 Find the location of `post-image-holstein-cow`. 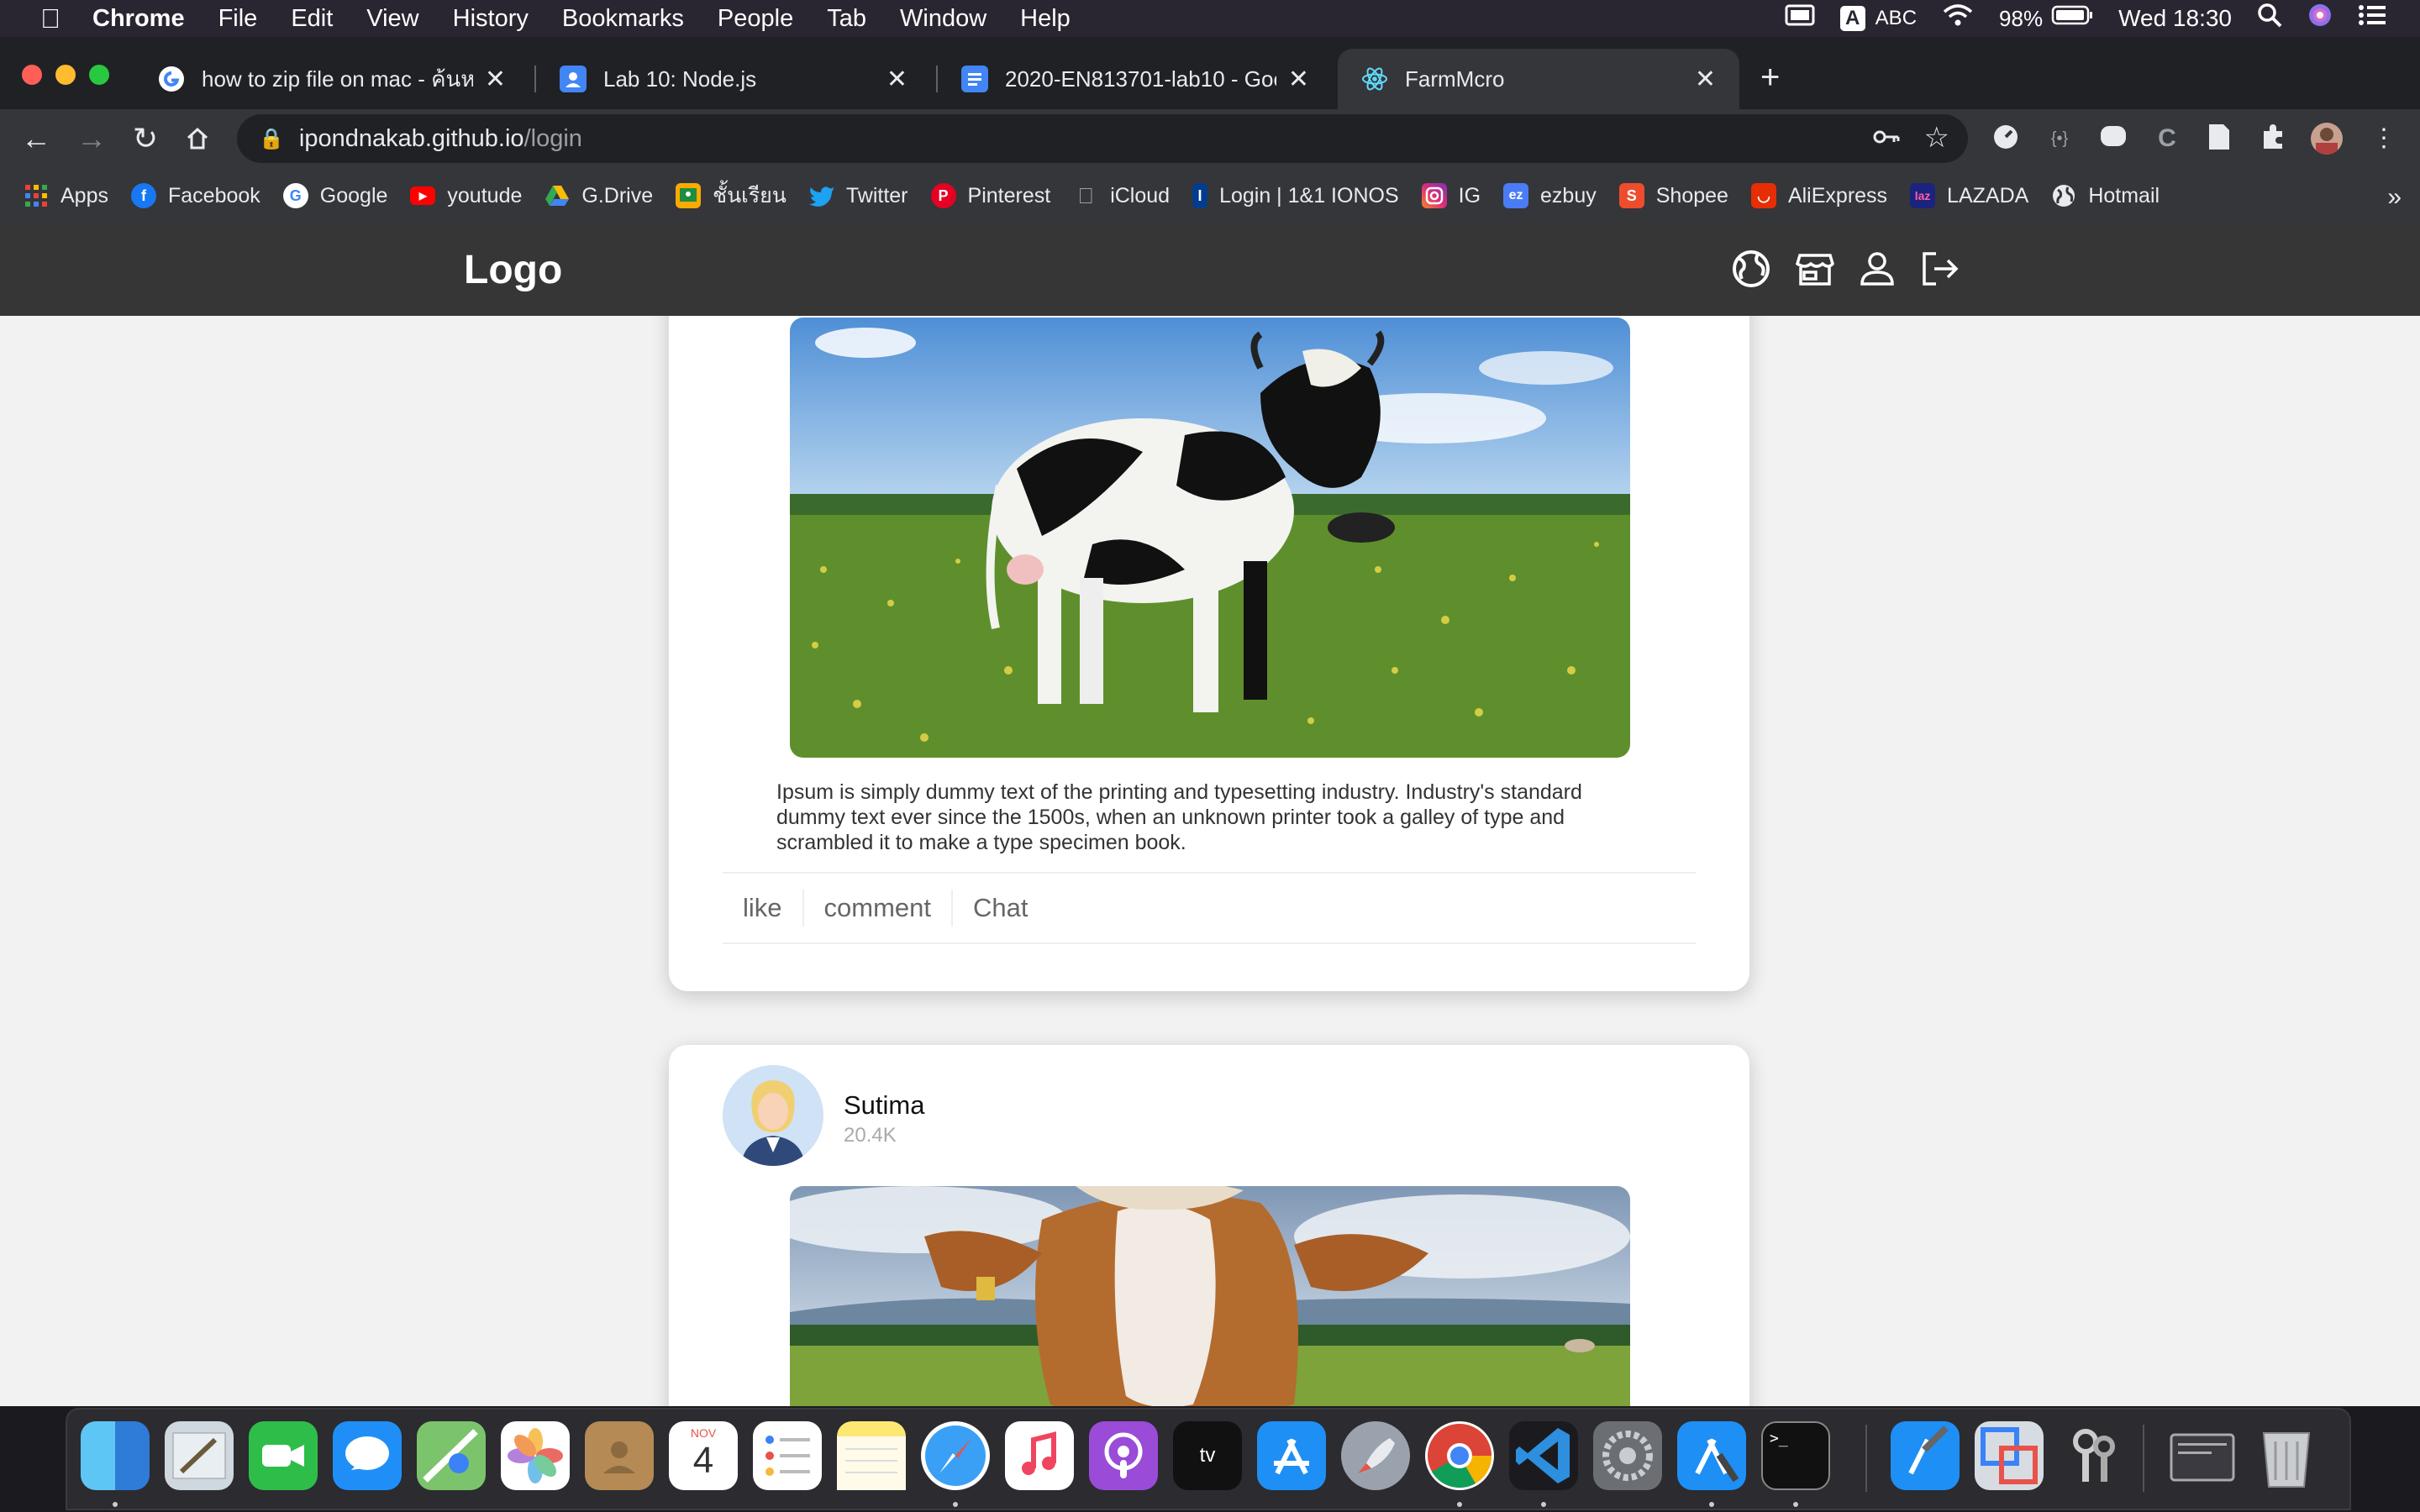

post-image-holstein-cow is located at coordinates (1210, 538).